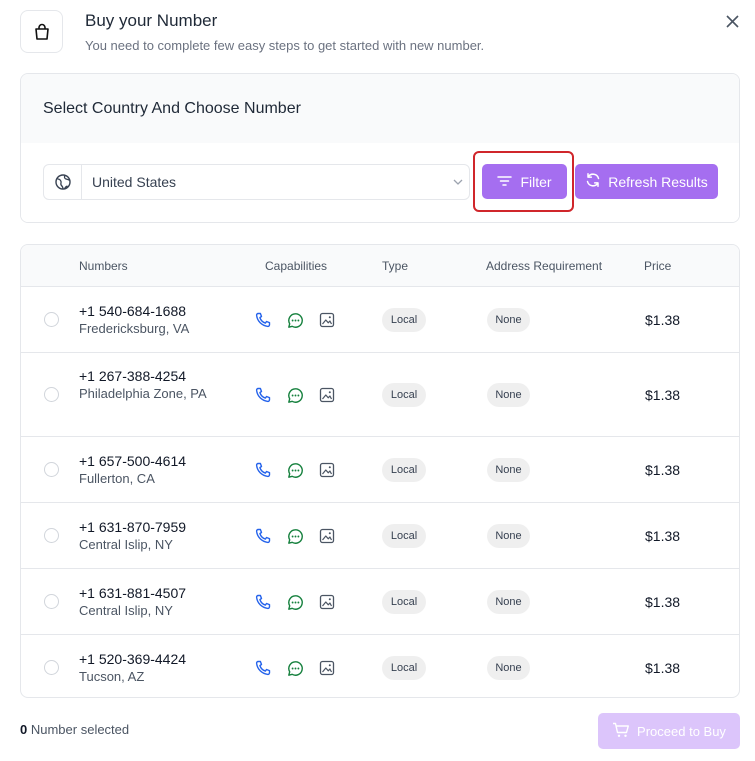  I want to click on selected-count: 0, so click(24, 729).